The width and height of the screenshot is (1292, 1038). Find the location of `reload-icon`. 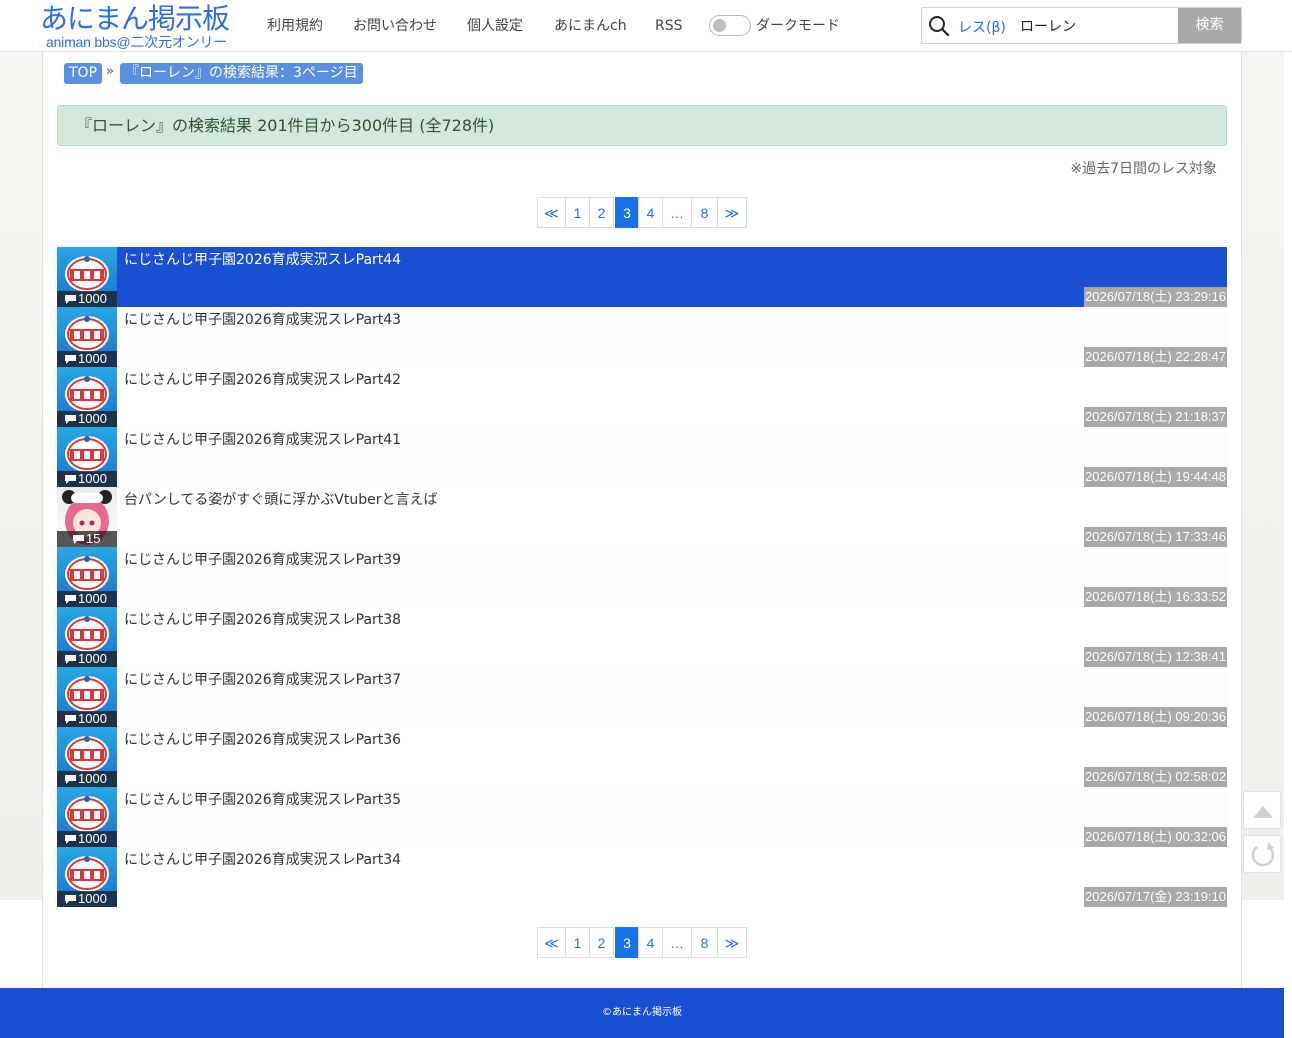

reload-icon is located at coordinates (1263, 854).